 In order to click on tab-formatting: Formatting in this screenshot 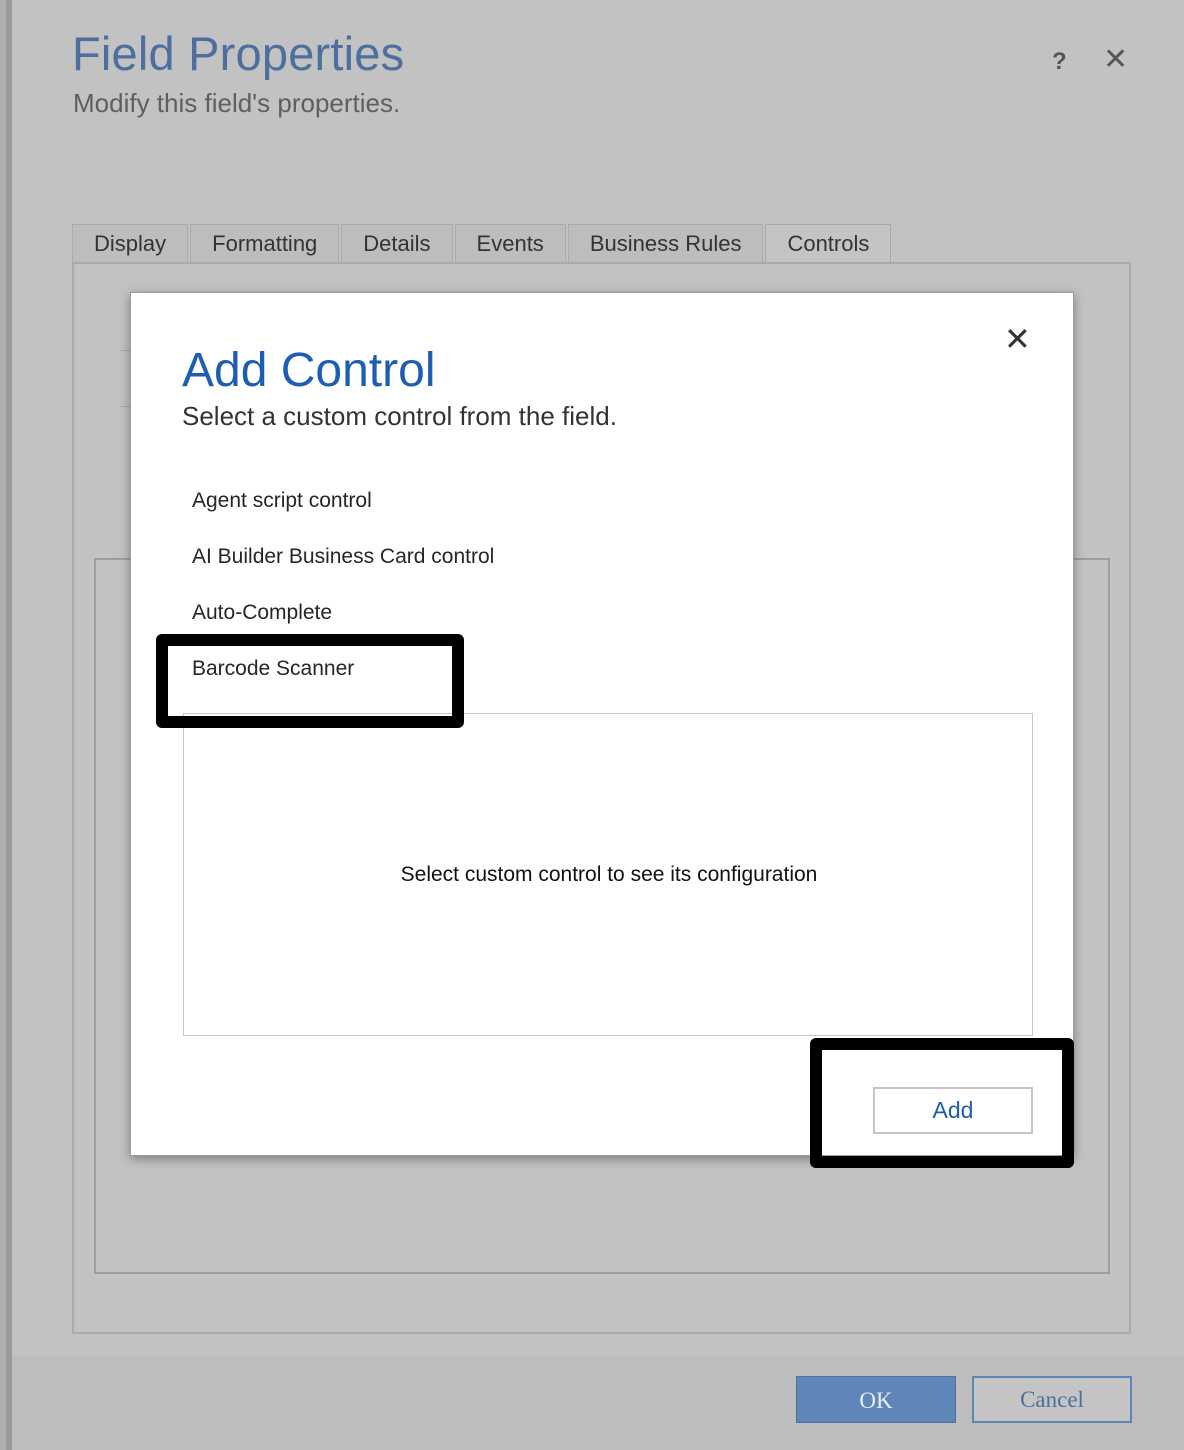, I will do `click(265, 243)`.